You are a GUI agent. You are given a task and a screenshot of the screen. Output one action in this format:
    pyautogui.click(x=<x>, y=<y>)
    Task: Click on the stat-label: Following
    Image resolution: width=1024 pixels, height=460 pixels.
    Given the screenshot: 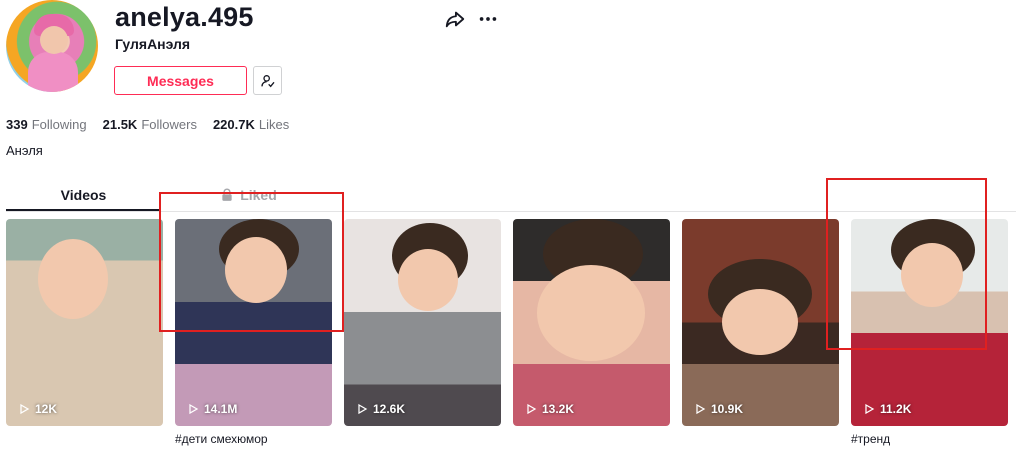 What is the action you would take?
    pyautogui.click(x=59, y=124)
    